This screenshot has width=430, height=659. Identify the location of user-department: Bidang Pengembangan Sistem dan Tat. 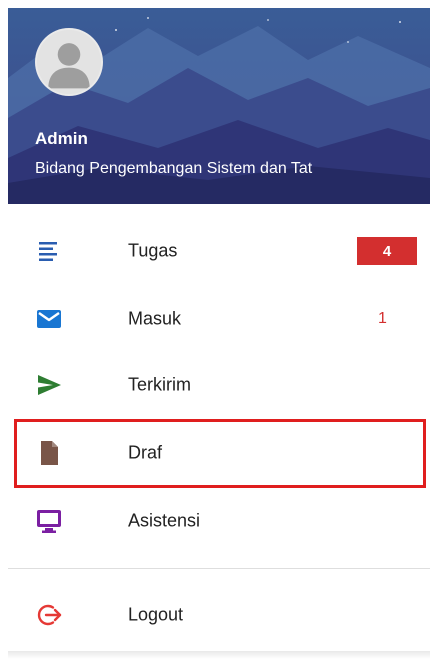
(174, 168).